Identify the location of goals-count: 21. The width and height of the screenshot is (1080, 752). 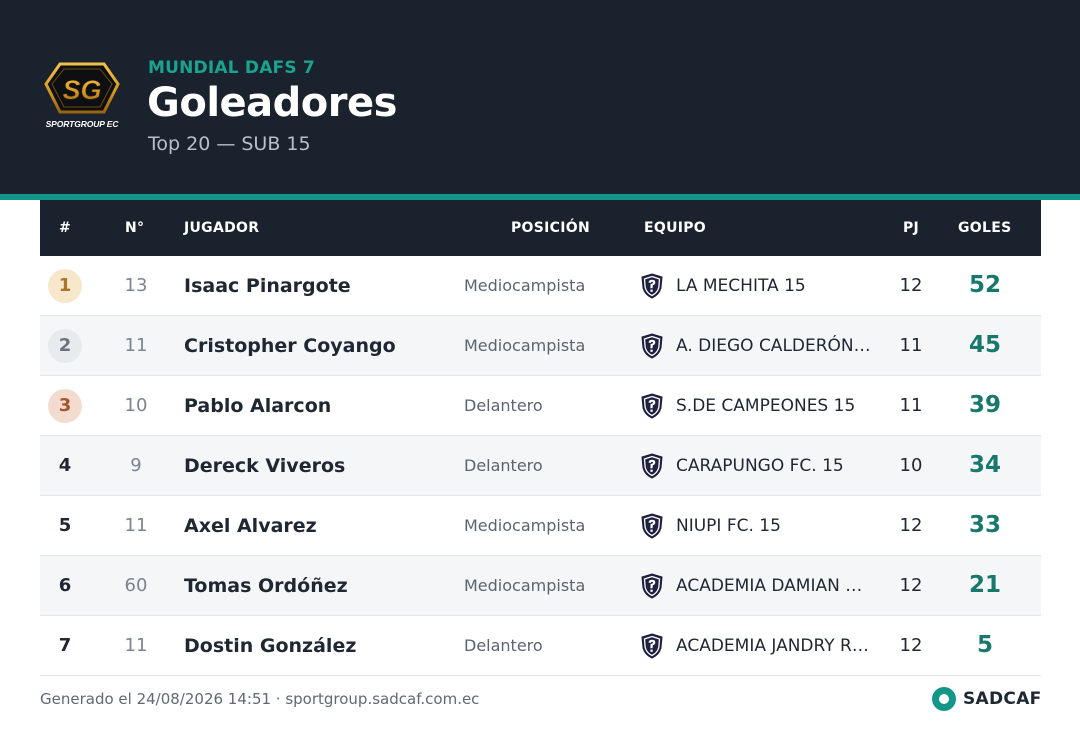
(984, 585).